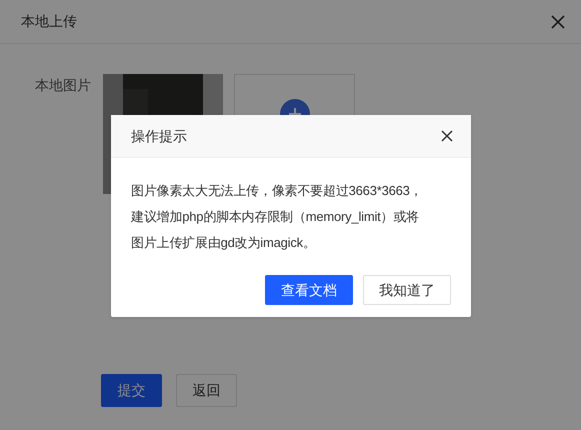  What do you see at coordinates (159, 136) in the screenshot?
I see `dialog-title: 操作提示` at bounding box center [159, 136].